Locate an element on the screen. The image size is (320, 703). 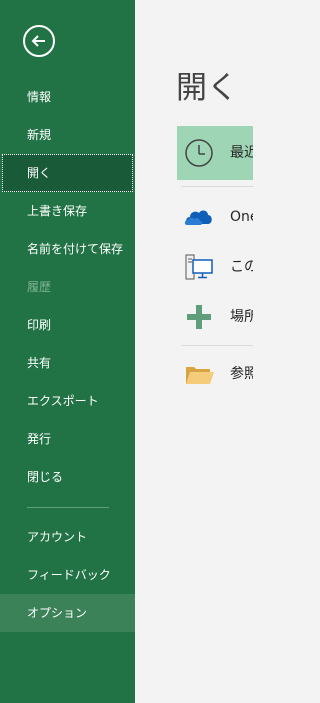
menu-item-account: アカウント is located at coordinates (67, 537).